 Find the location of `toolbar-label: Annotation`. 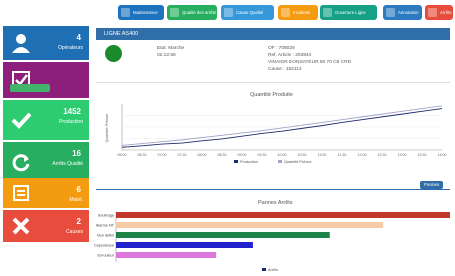

toolbar-label: Annotation is located at coordinates (408, 12).